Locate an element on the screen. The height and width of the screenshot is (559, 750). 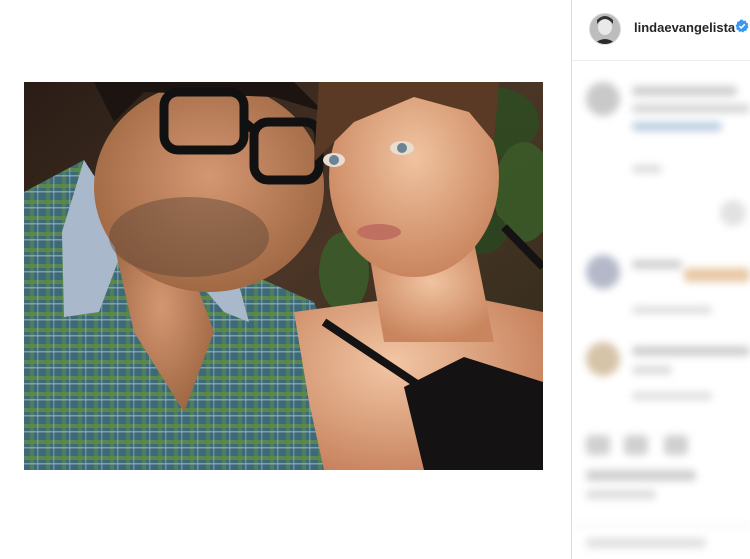
author-username: lindaevangelista is located at coordinates (684, 27).